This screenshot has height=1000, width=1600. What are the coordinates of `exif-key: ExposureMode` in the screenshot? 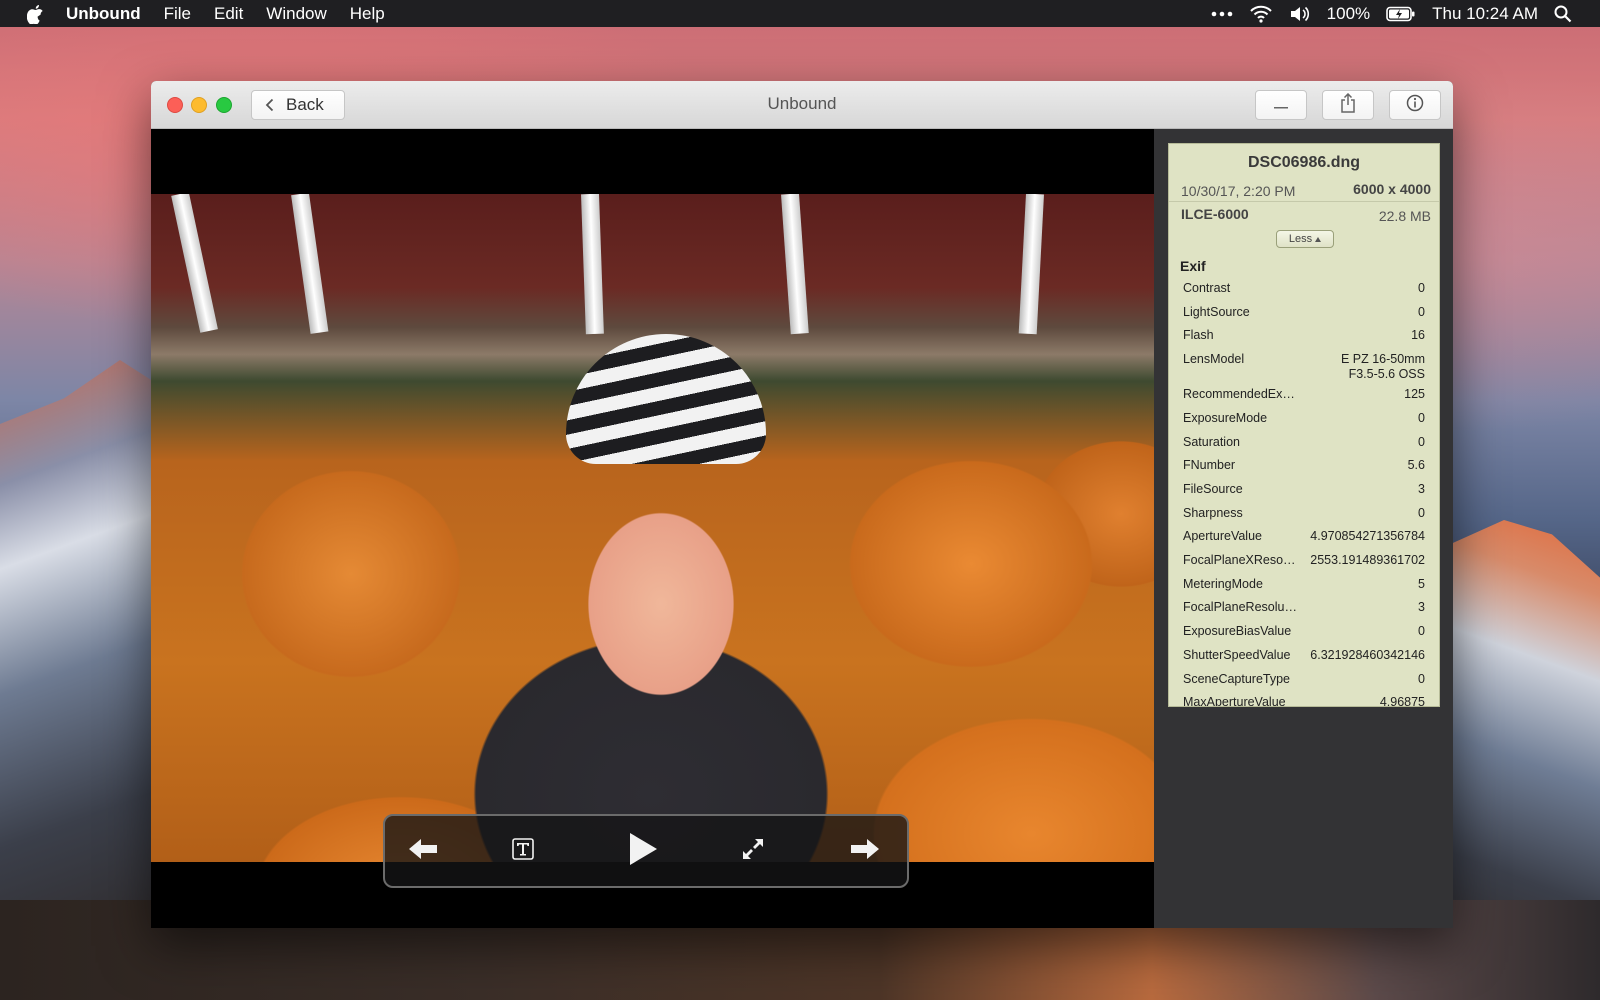 It's located at (1225, 417).